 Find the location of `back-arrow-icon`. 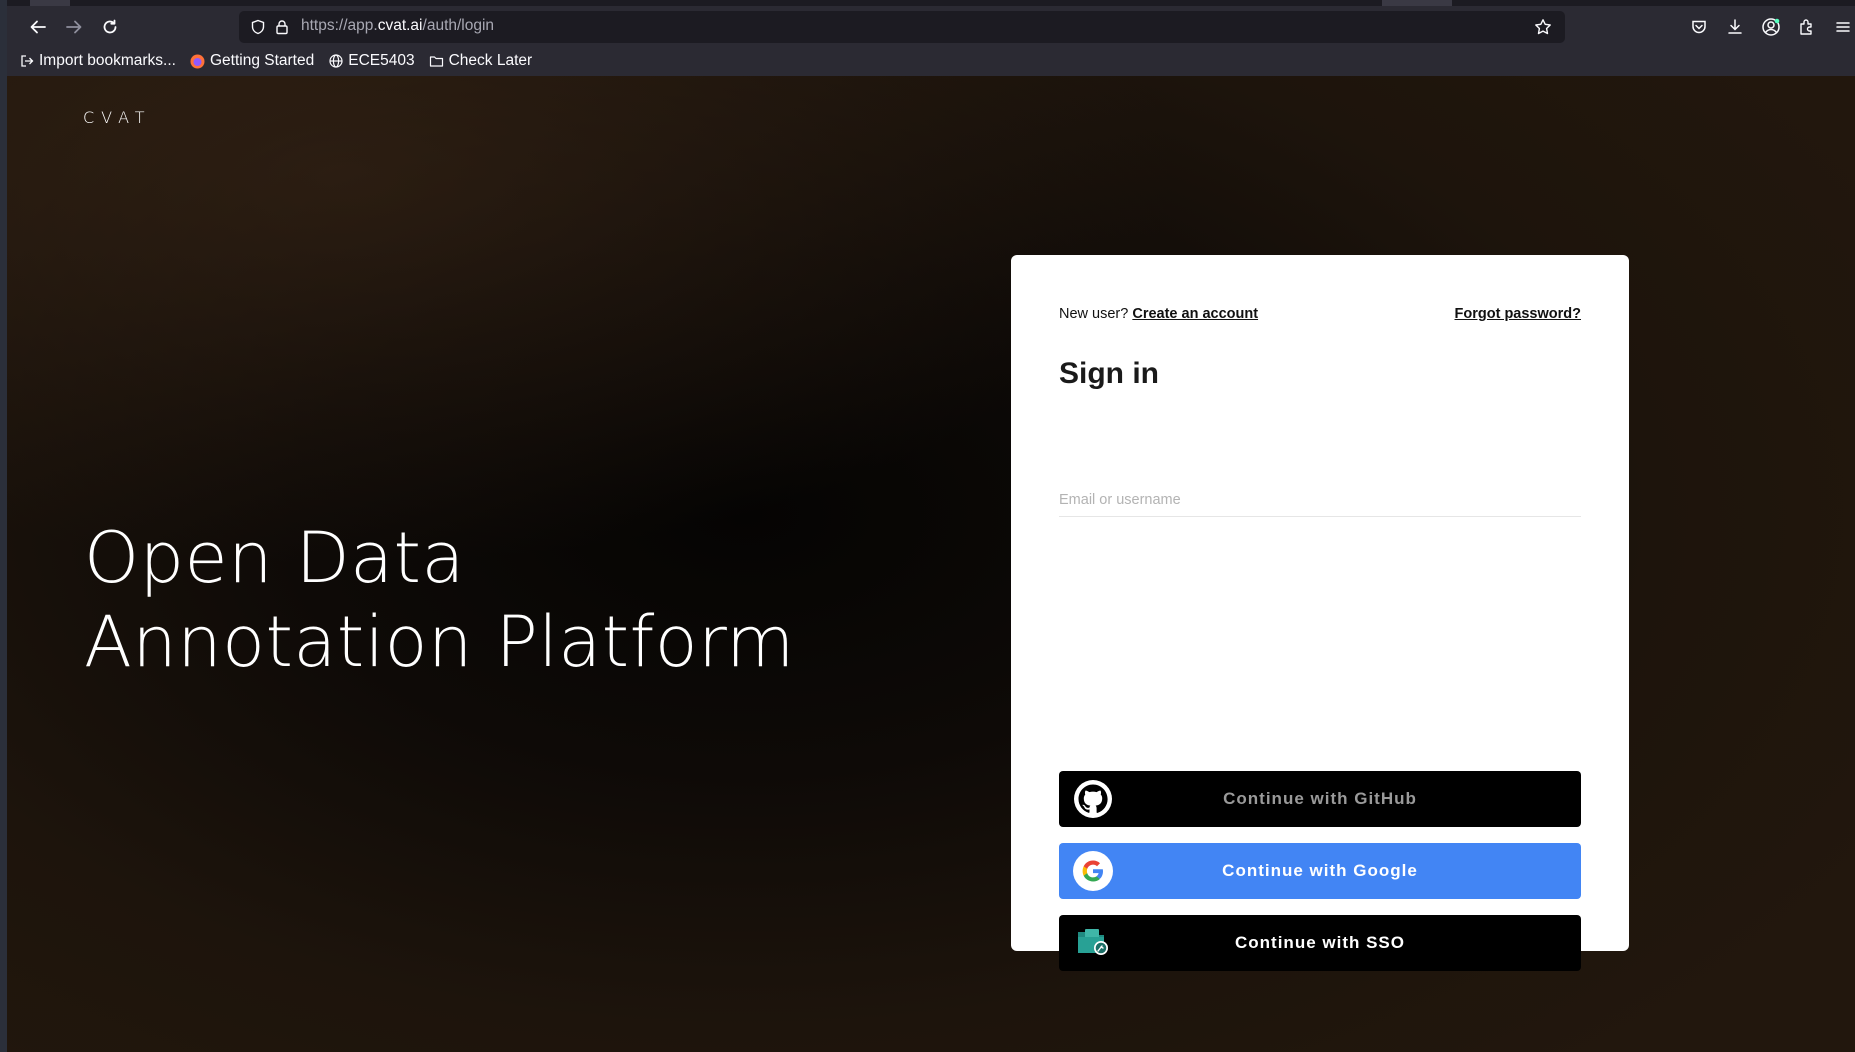

back-arrow-icon is located at coordinates (38, 27).